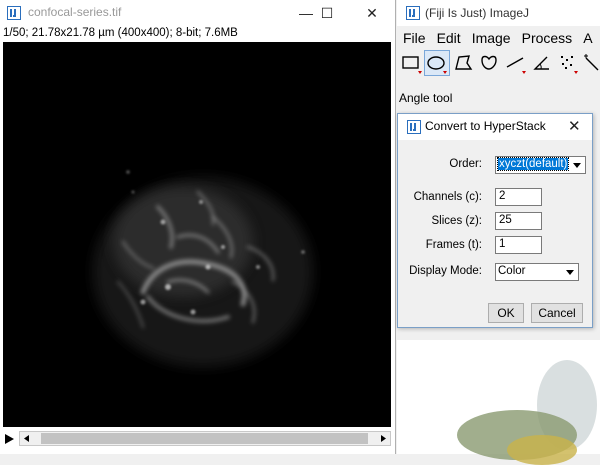  I want to click on frames-label: Frames (t):, so click(453, 245).